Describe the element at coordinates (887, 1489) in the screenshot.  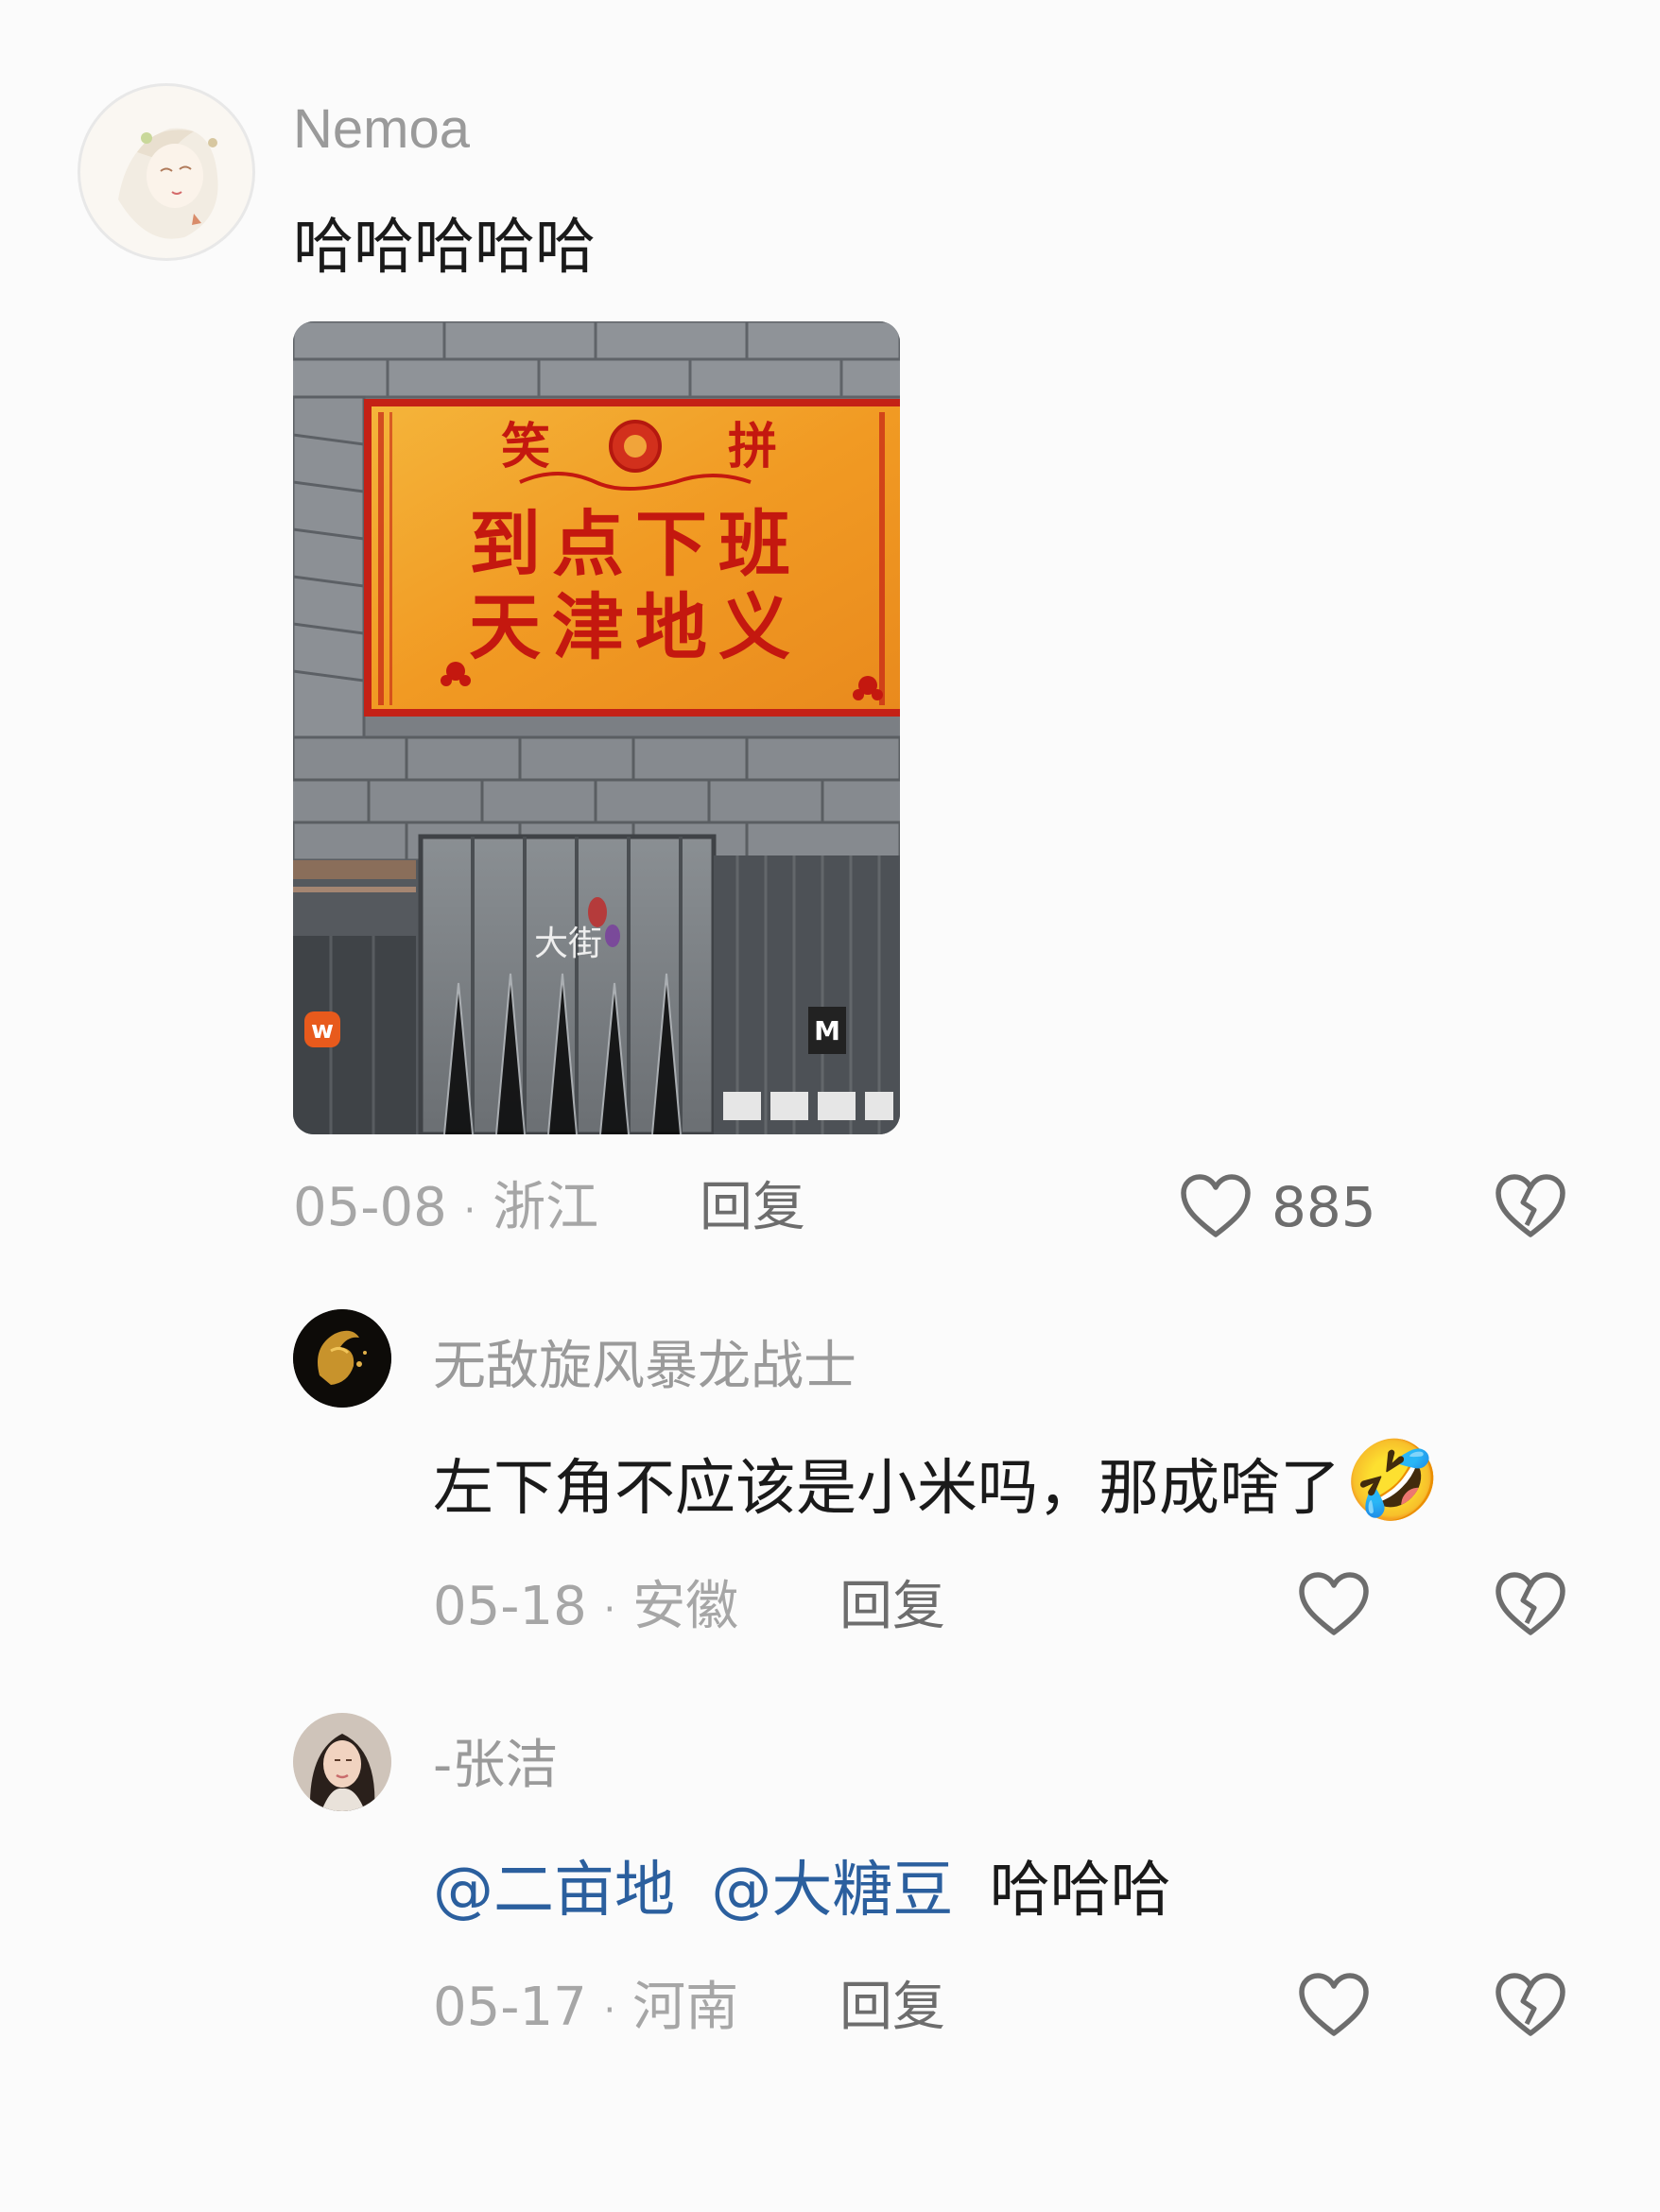
I see `comment-body: 左下角不应该是小米吗，那成啥了` at that location.